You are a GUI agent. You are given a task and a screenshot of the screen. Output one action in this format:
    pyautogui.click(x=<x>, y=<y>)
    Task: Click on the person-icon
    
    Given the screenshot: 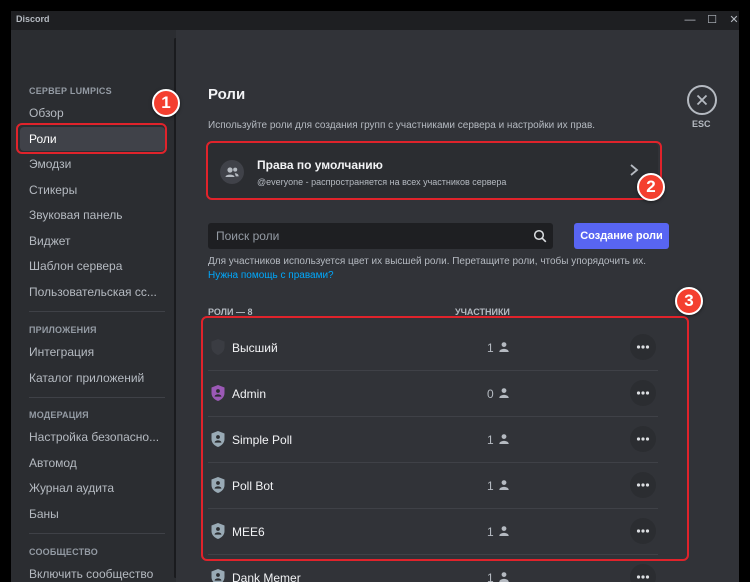 What is the action you would take?
    pyautogui.click(x=504, y=577)
    